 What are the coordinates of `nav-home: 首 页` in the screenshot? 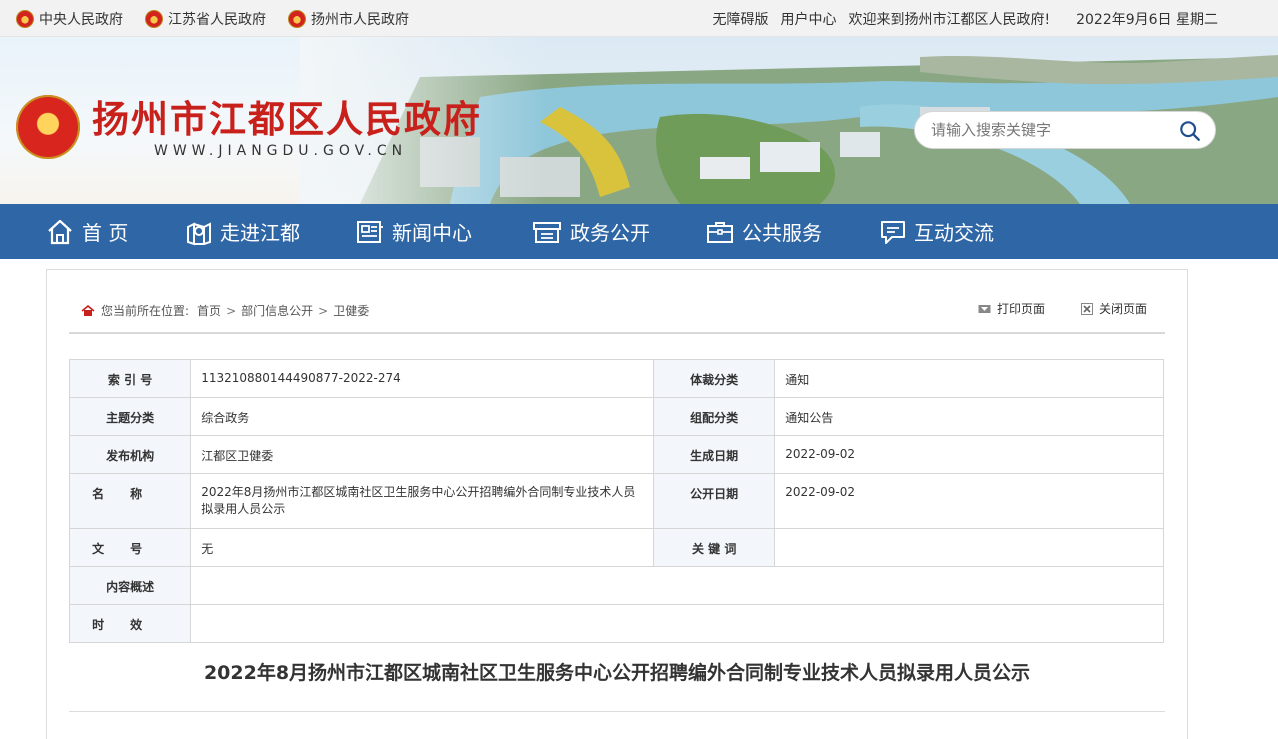 It's located at (87, 231).